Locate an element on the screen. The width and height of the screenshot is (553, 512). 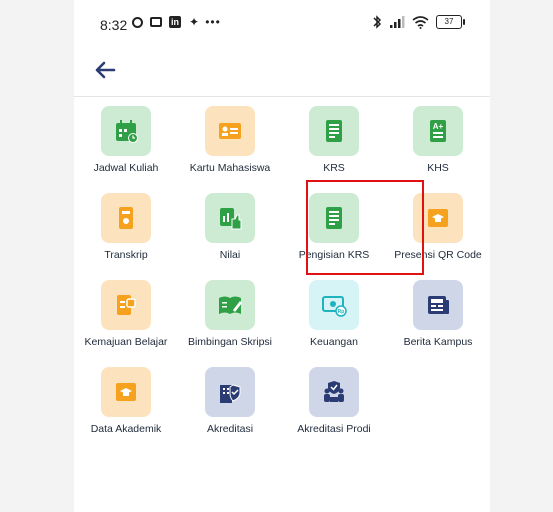
bird-icon: ✦ is located at coordinates (194, 22).